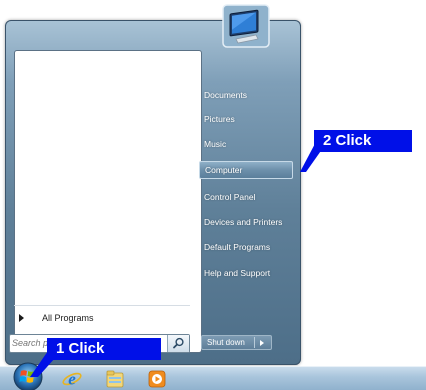 This screenshot has height=390, width=426. I want to click on menu-item-documents: Documents, so click(246, 95).